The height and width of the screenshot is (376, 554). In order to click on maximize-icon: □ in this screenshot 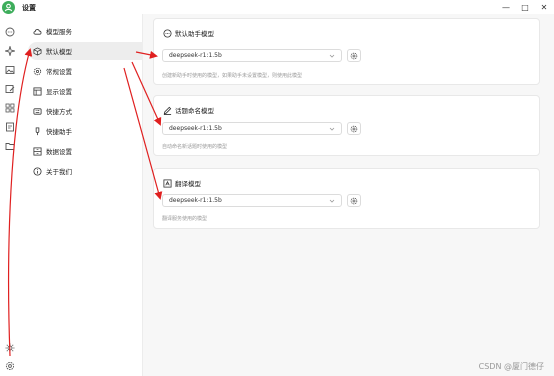, I will do `click(525, 7)`.